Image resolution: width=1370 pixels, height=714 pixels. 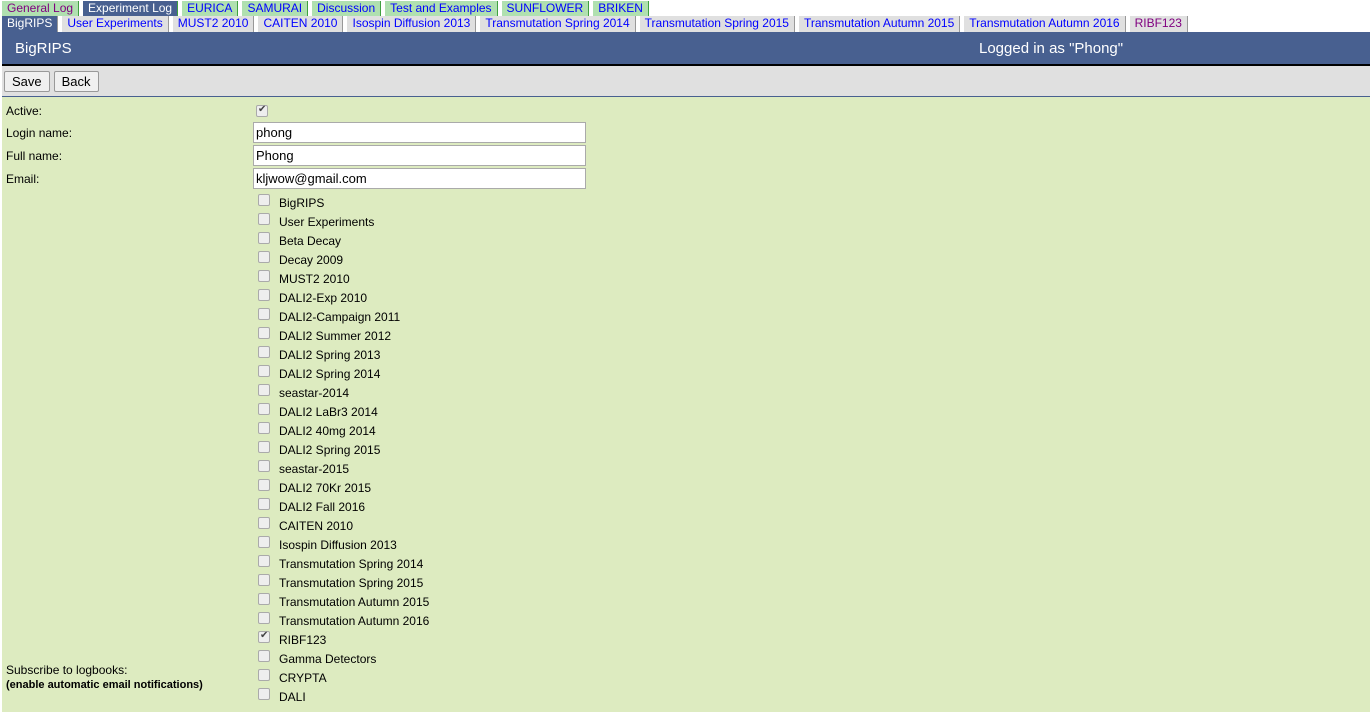 What do you see at coordinates (210, 8) in the screenshot?
I see `tab-eurica: EURICA` at bounding box center [210, 8].